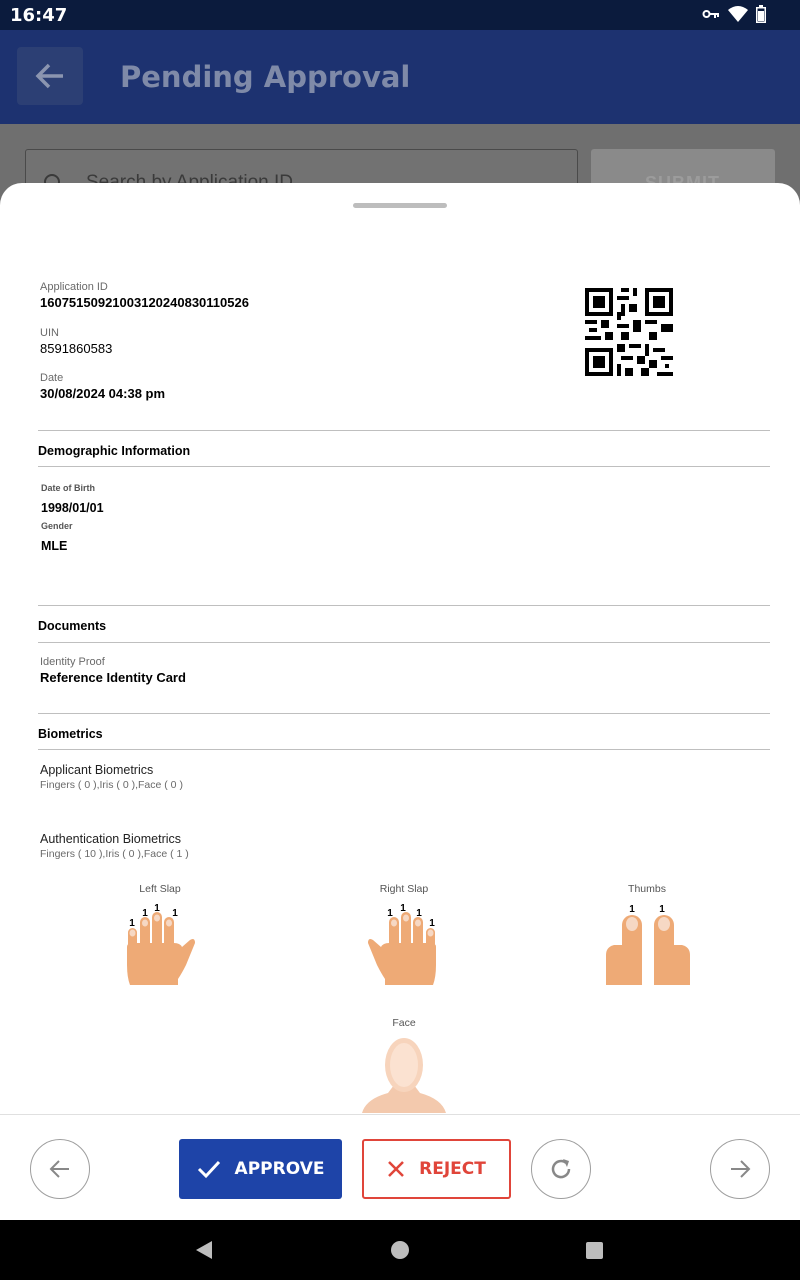  Describe the element at coordinates (204, 1250) in the screenshot. I see `nav-back-icon` at that location.